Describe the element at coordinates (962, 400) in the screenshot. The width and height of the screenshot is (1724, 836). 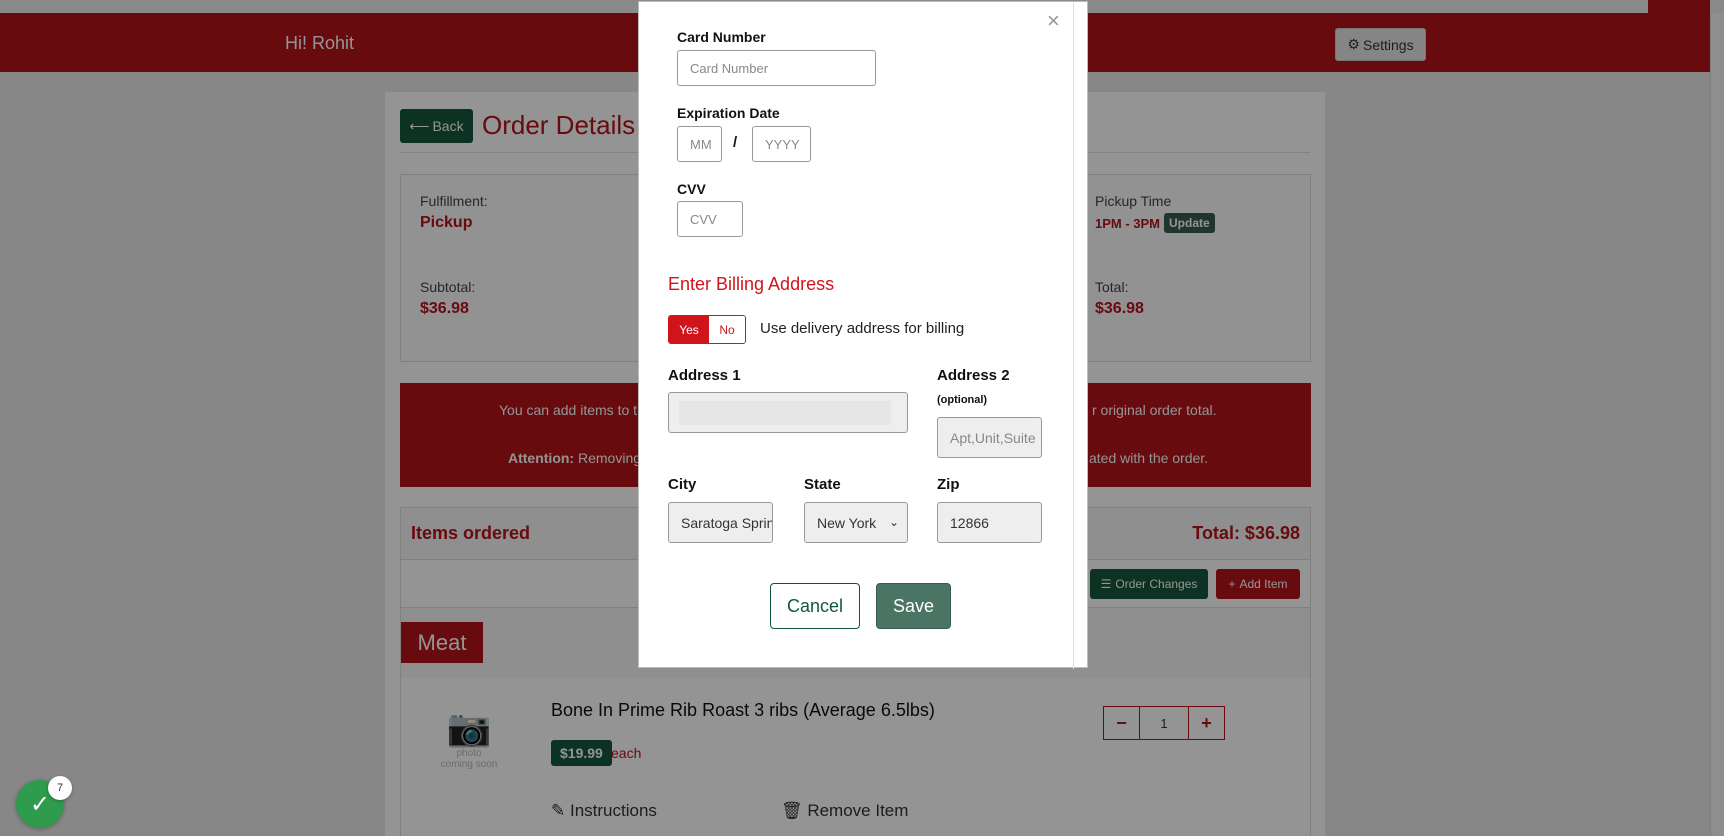
I see `address2-optional: (optional)` at that location.